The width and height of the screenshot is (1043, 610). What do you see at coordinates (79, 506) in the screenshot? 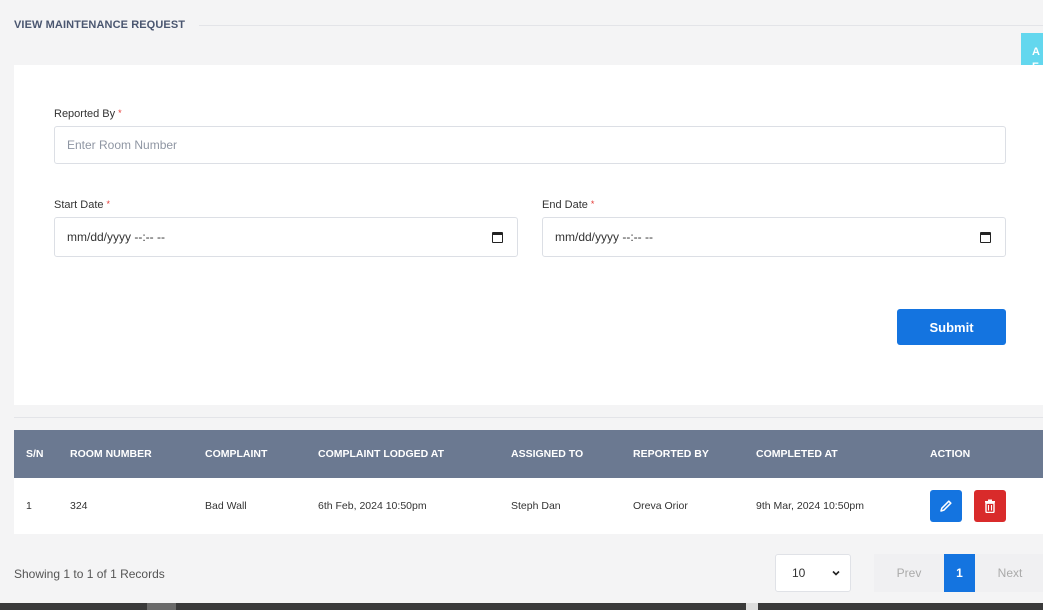
I see `cell-room-number: 324` at bounding box center [79, 506].